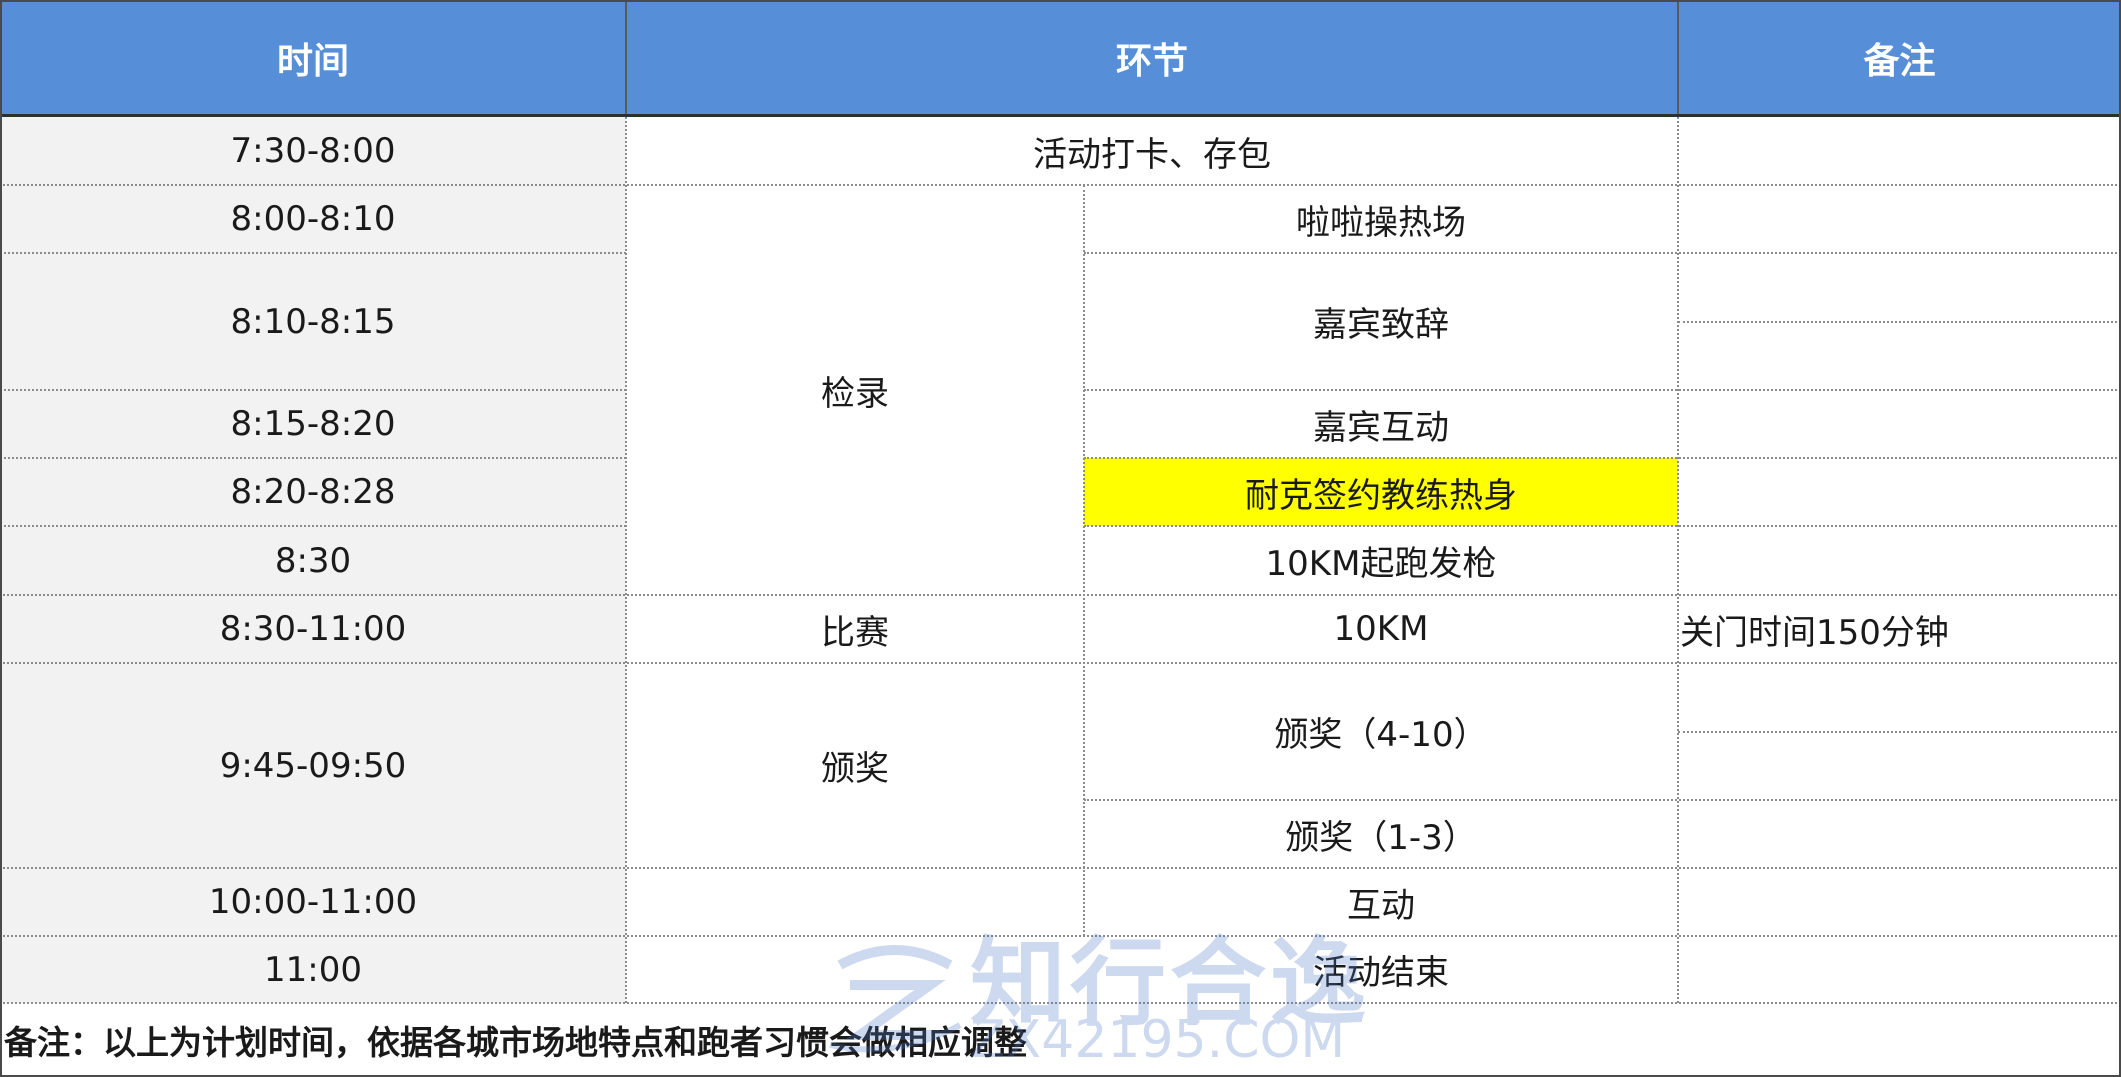 Image resolution: width=2121 pixels, height=1077 pixels. What do you see at coordinates (1381, 222) in the screenshot?
I see `sub-cheer-warmup: 啦啦操热场` at bounding box center [1381, 222].